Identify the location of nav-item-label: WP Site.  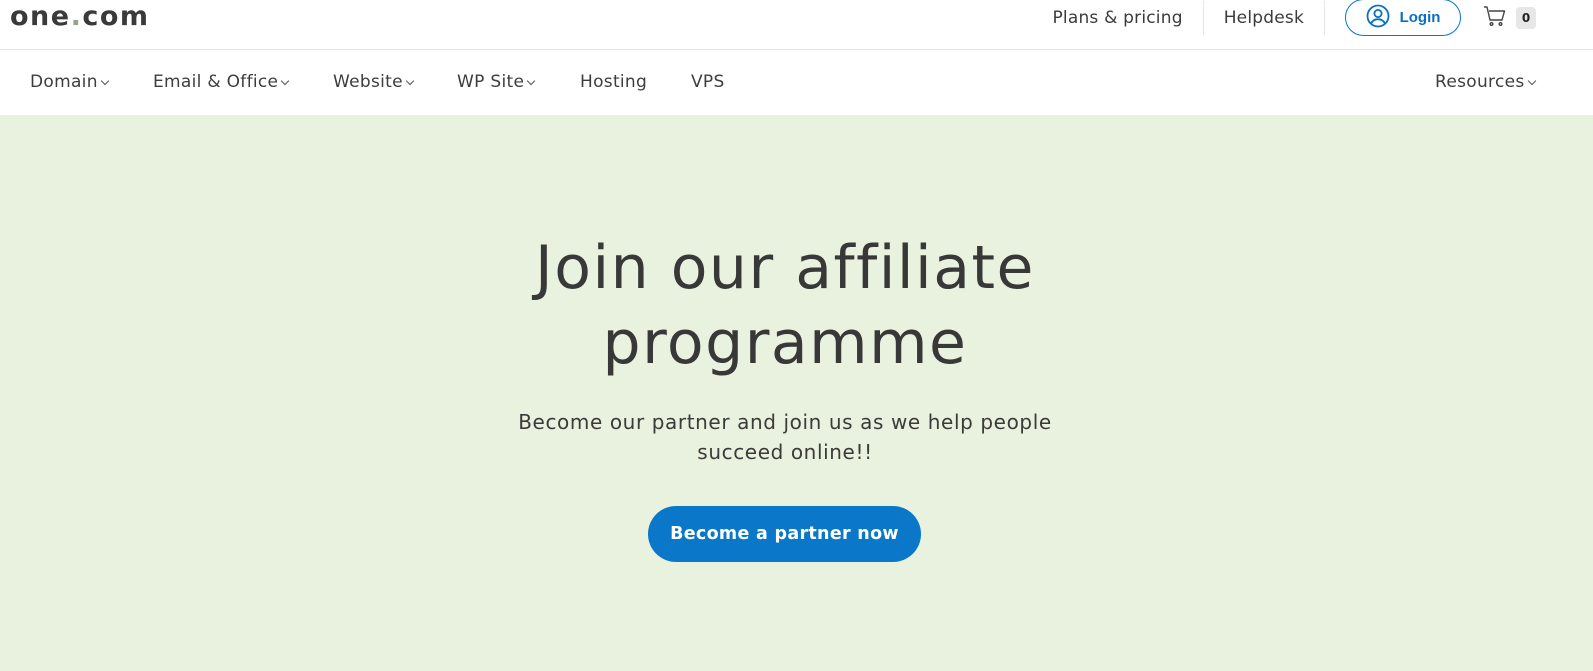
(491, 82).